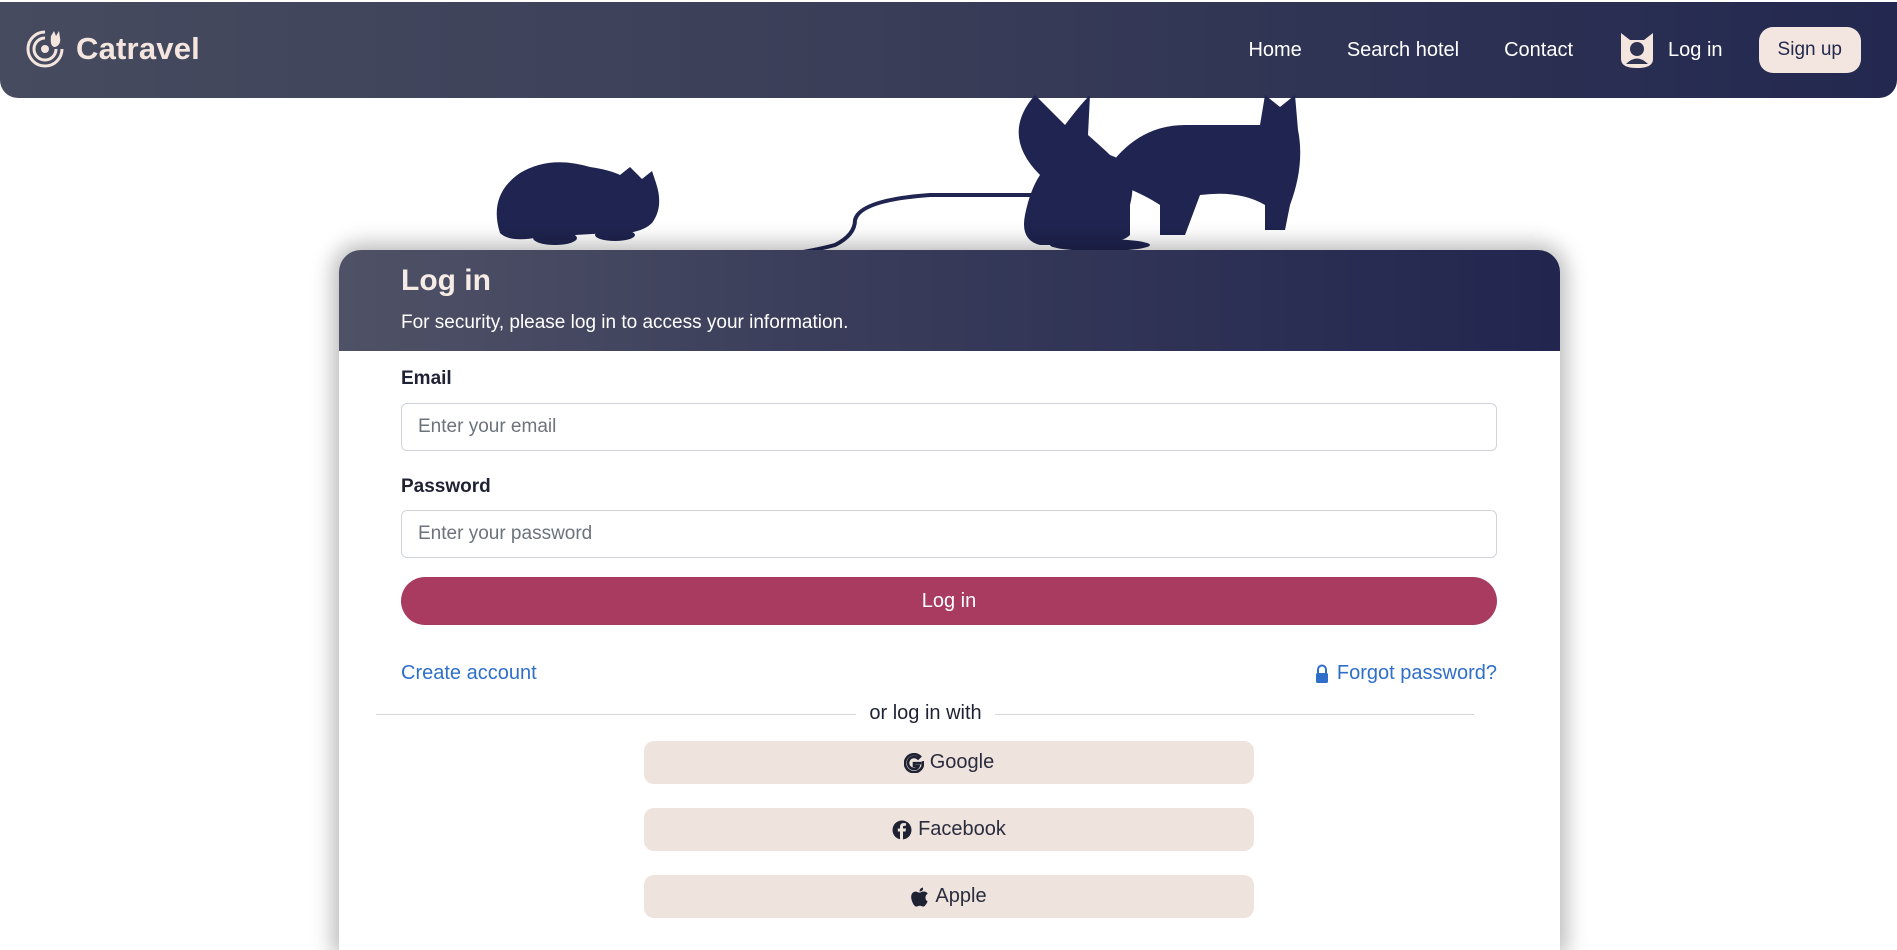  What do you see at coordinates (961, 896) in the screenshot?
I see `apple-login-label: Apple` at bounding box center [961, 896].